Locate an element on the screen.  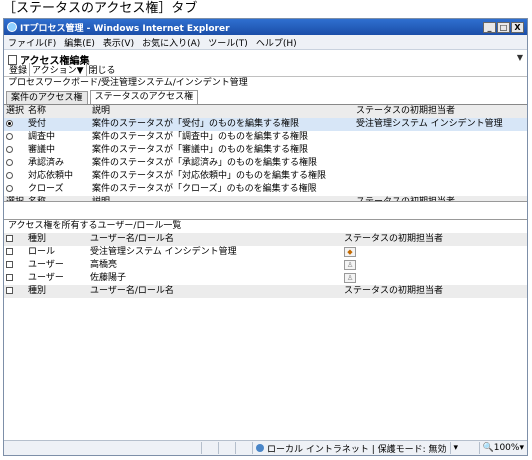
zoom-control: 🔍 100% ▾ is located at coordinates (502, 448).